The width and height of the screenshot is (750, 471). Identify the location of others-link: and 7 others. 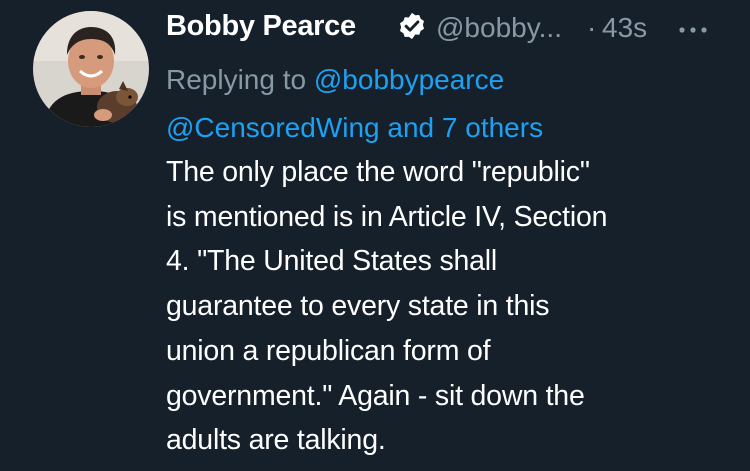
(465, 127).